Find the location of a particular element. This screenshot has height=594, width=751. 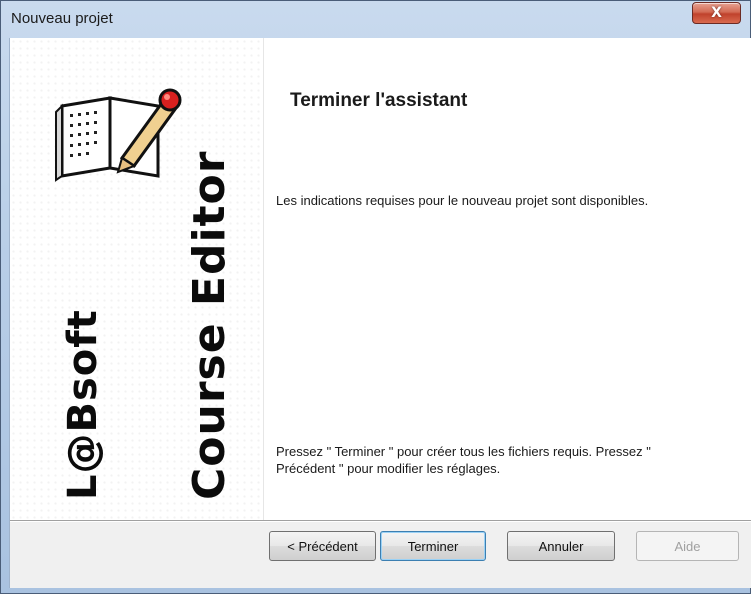

close-button: X is located at coordinates (716, 13).